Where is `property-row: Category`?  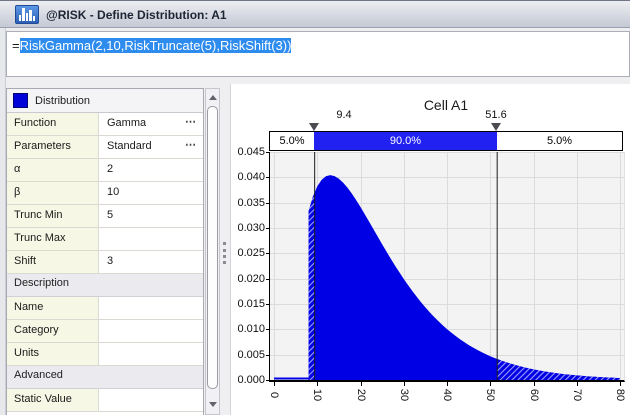 property-row: Category is located at coordinates (105, 331).